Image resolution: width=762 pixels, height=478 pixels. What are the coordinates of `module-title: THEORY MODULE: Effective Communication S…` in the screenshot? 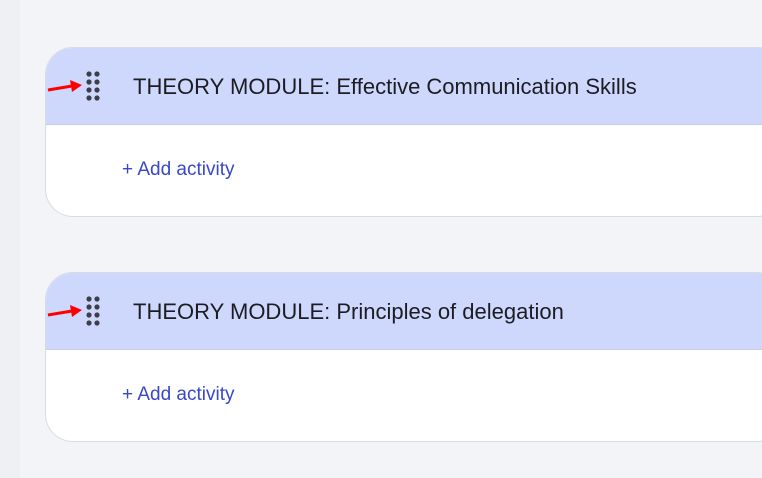 It's located at (385, 86).